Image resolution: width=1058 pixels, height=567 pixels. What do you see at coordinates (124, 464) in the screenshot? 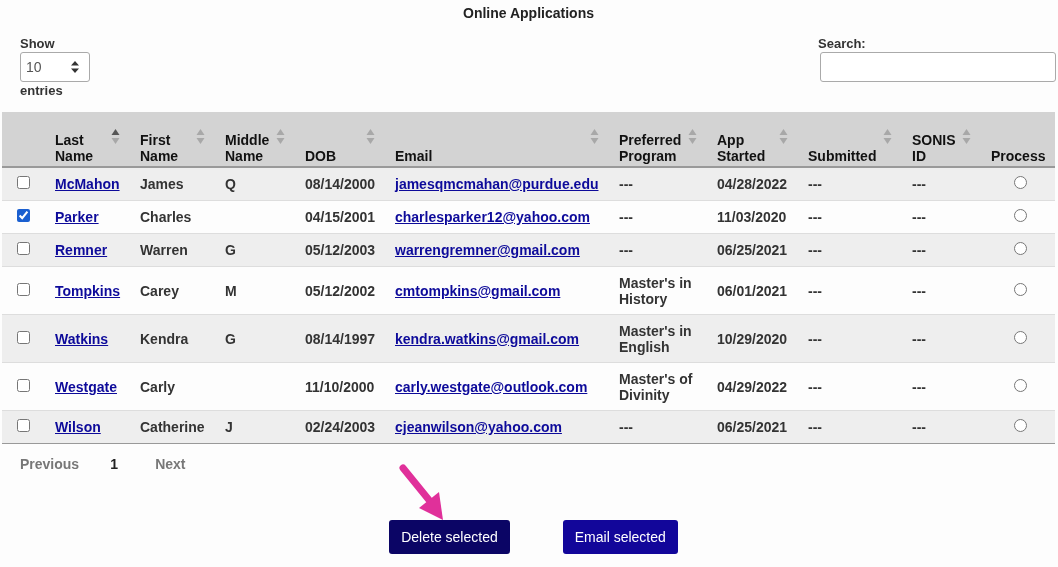
I see `page-link: 1` at bounding box center [124, 464].